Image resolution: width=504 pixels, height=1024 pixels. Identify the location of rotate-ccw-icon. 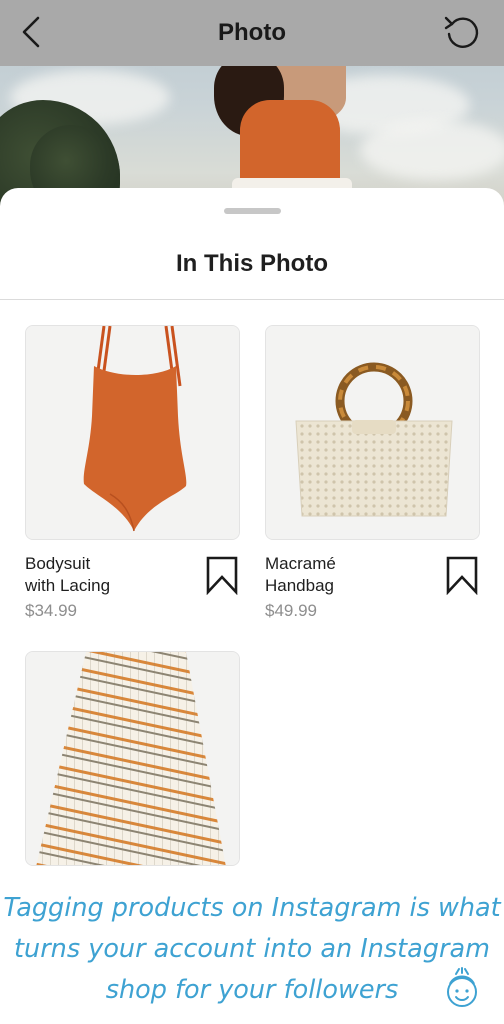
(461, 32).